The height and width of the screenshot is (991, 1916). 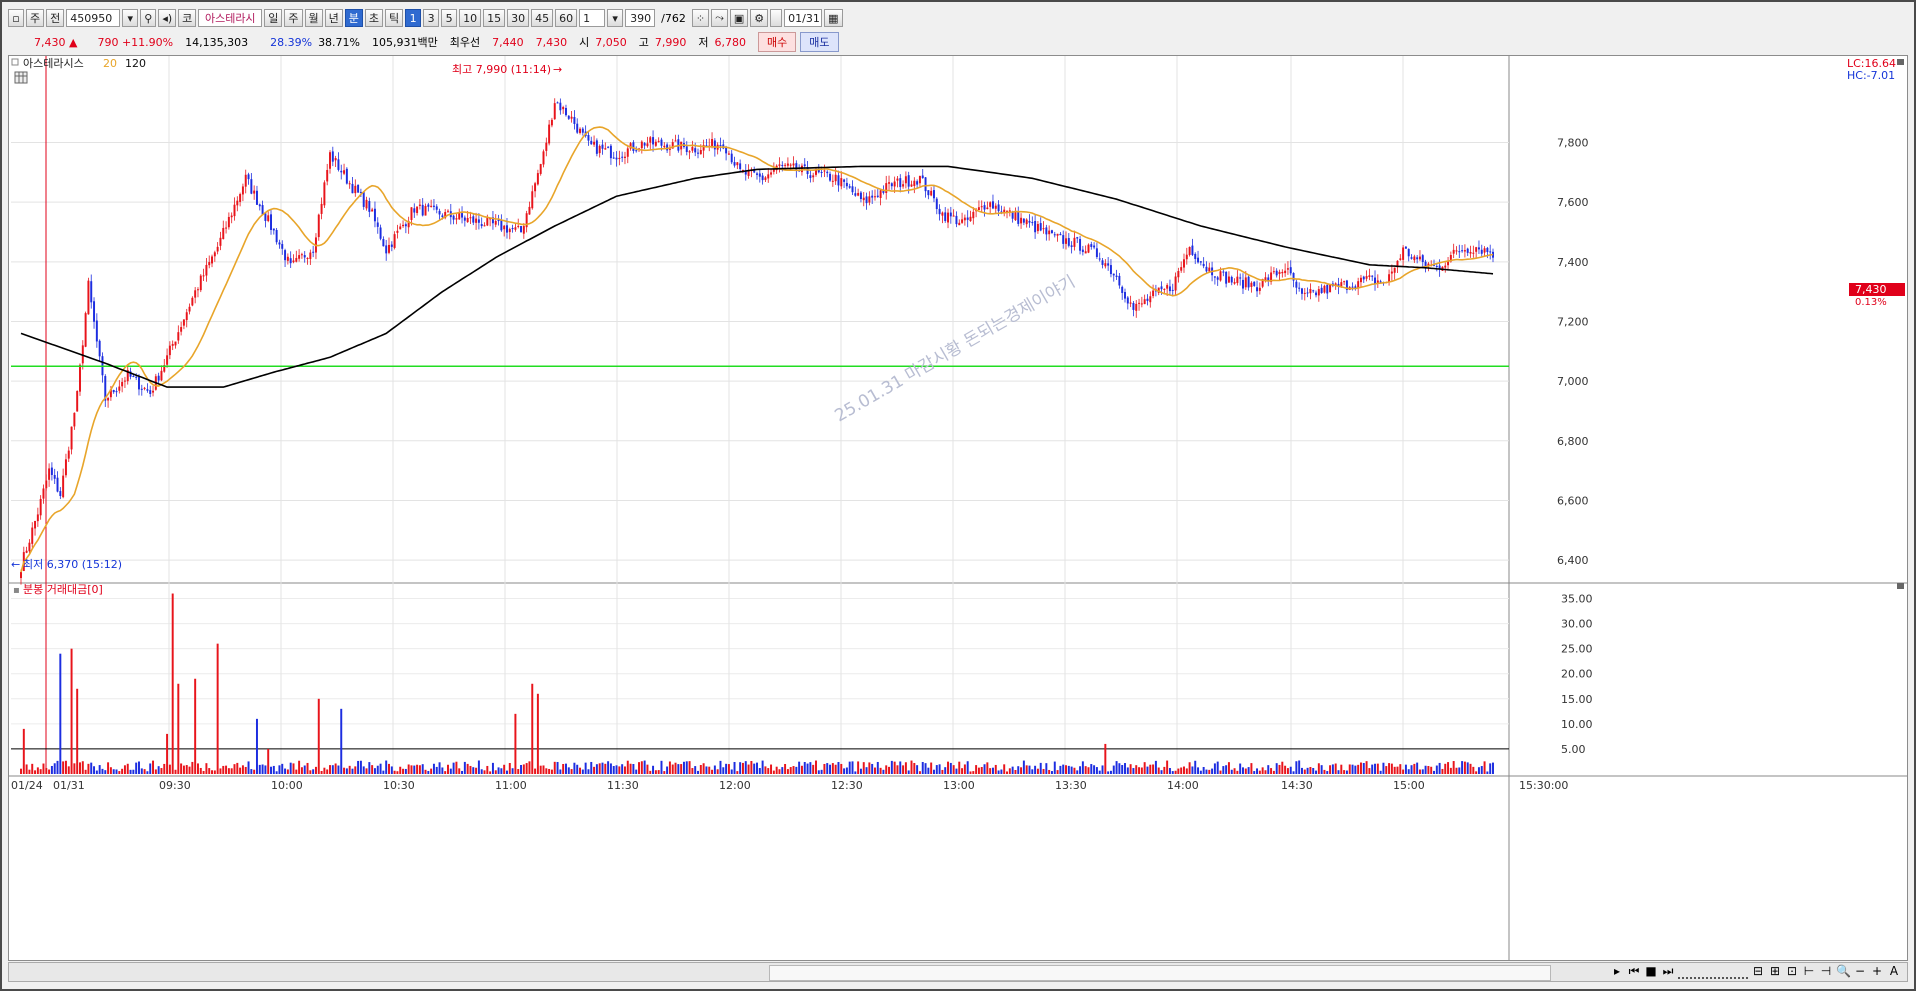 I want to click on interval-45: 45, so click(x=542, y=18).